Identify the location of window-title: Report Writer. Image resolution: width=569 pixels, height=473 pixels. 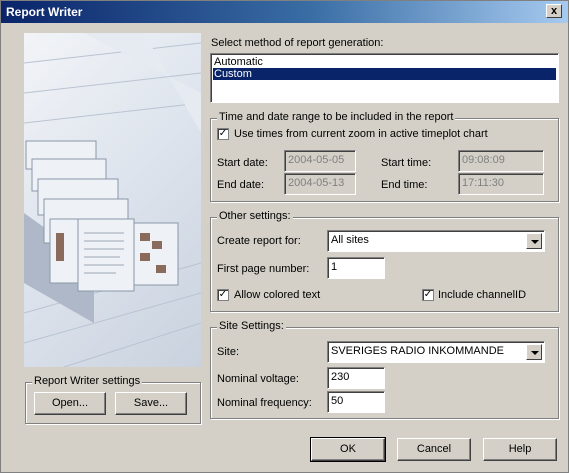
(44, 12).